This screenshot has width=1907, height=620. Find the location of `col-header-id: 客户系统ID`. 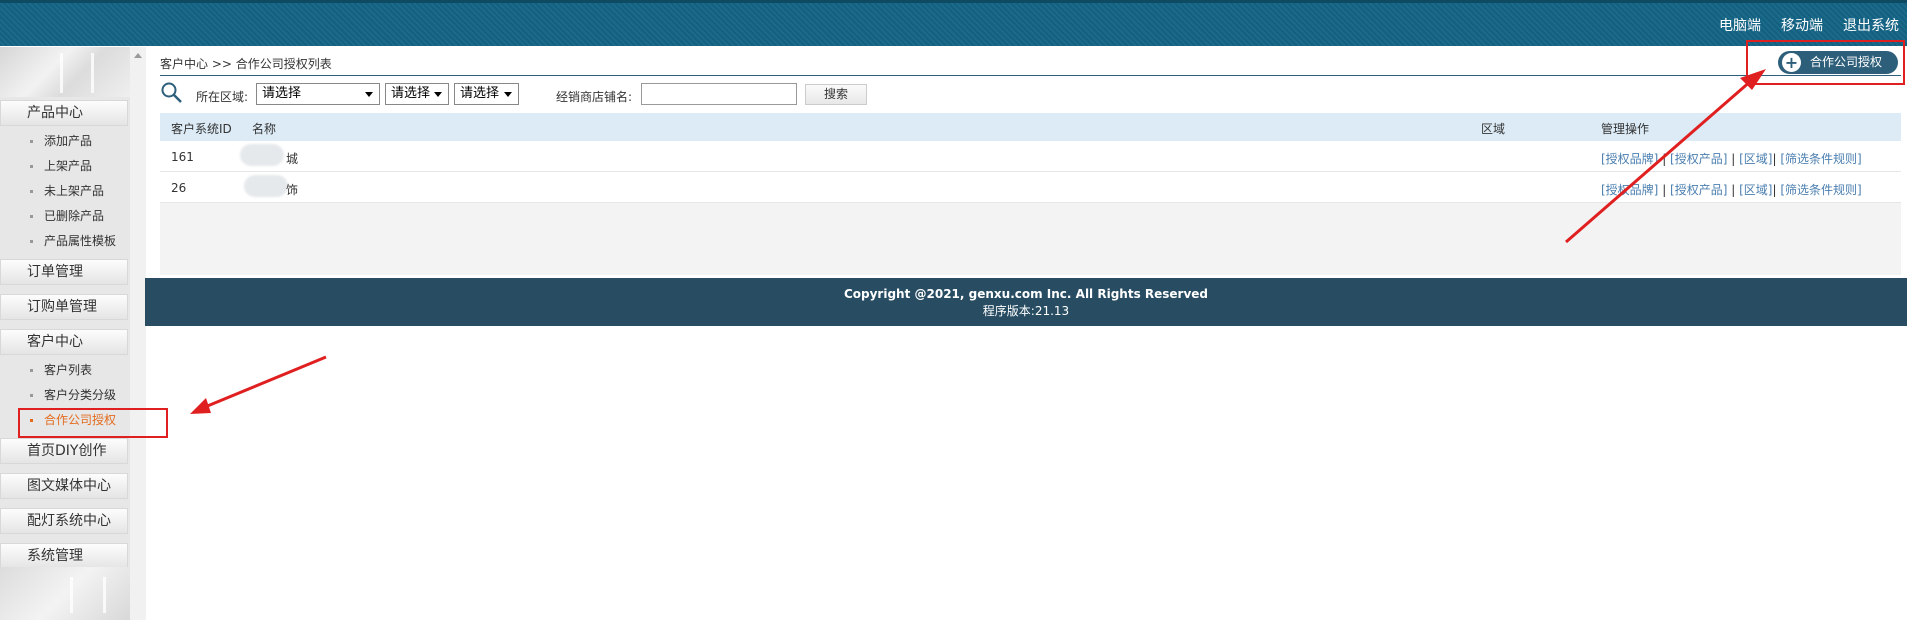

col-header-id: 客户系统ID is located at coordinates (201, 129).